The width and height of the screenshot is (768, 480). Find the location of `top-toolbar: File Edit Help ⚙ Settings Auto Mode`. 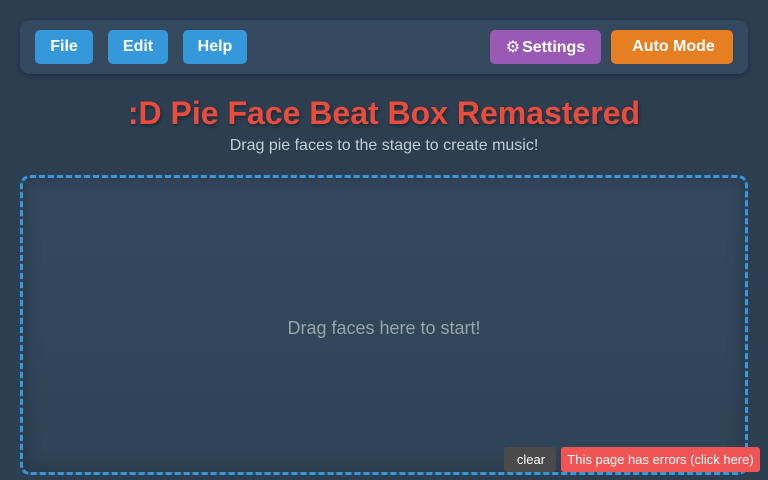

top-toolbar: File Edit Help ⚙ Settings Auto Mode is located at coordinates (384, 47).